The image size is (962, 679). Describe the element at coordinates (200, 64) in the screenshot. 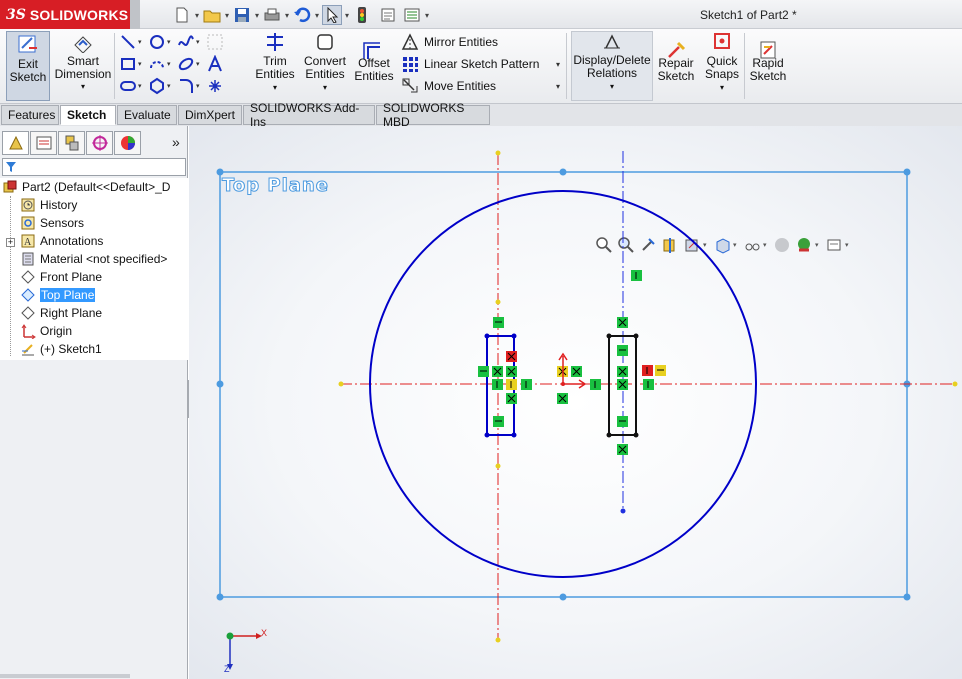

I see `ellipse-dropdown-arrow: ▾` at that location.